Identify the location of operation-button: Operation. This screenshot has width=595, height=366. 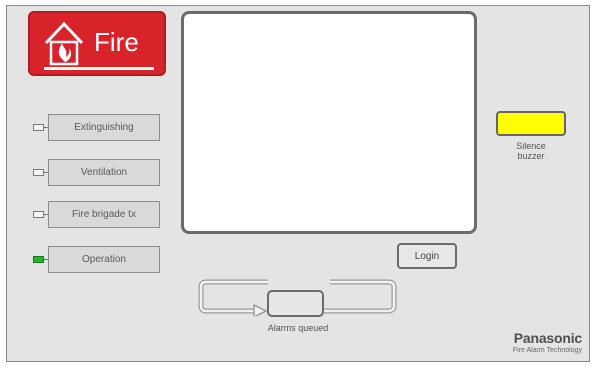
(104, 259).